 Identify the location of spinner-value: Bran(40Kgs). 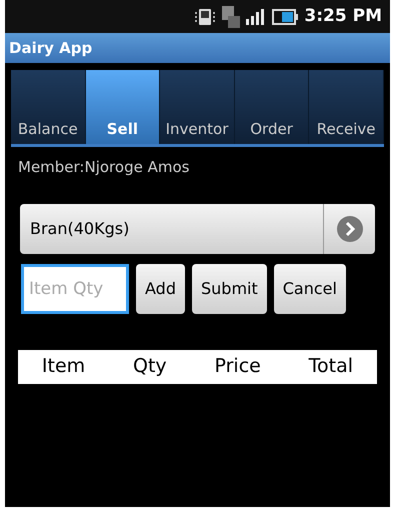
(79, 229).